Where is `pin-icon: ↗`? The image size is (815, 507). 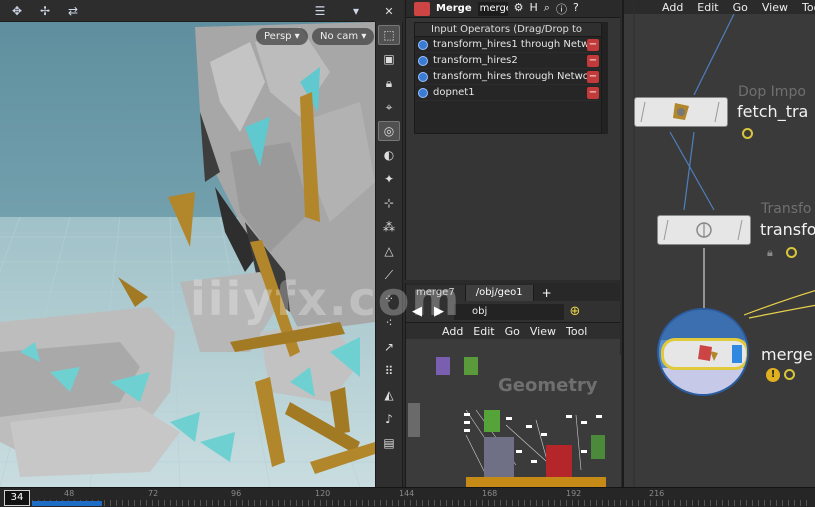 pin-icon: ↗ is located at coordinates (389, 347).